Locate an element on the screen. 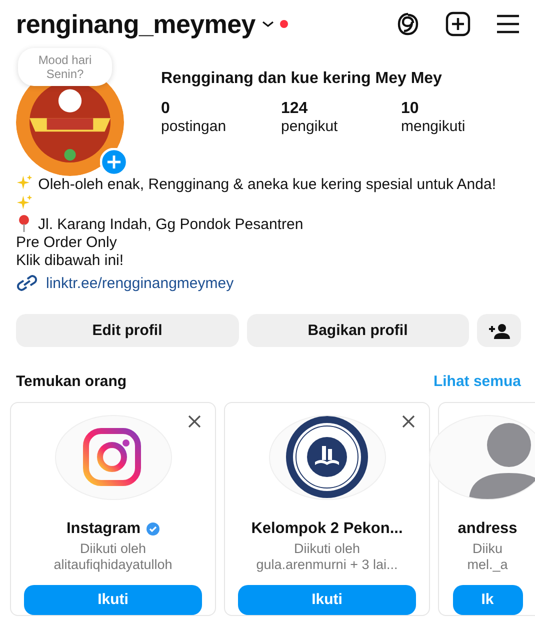 The image size is (535, 617). add-square-icon is located at coordinates (458, 24).